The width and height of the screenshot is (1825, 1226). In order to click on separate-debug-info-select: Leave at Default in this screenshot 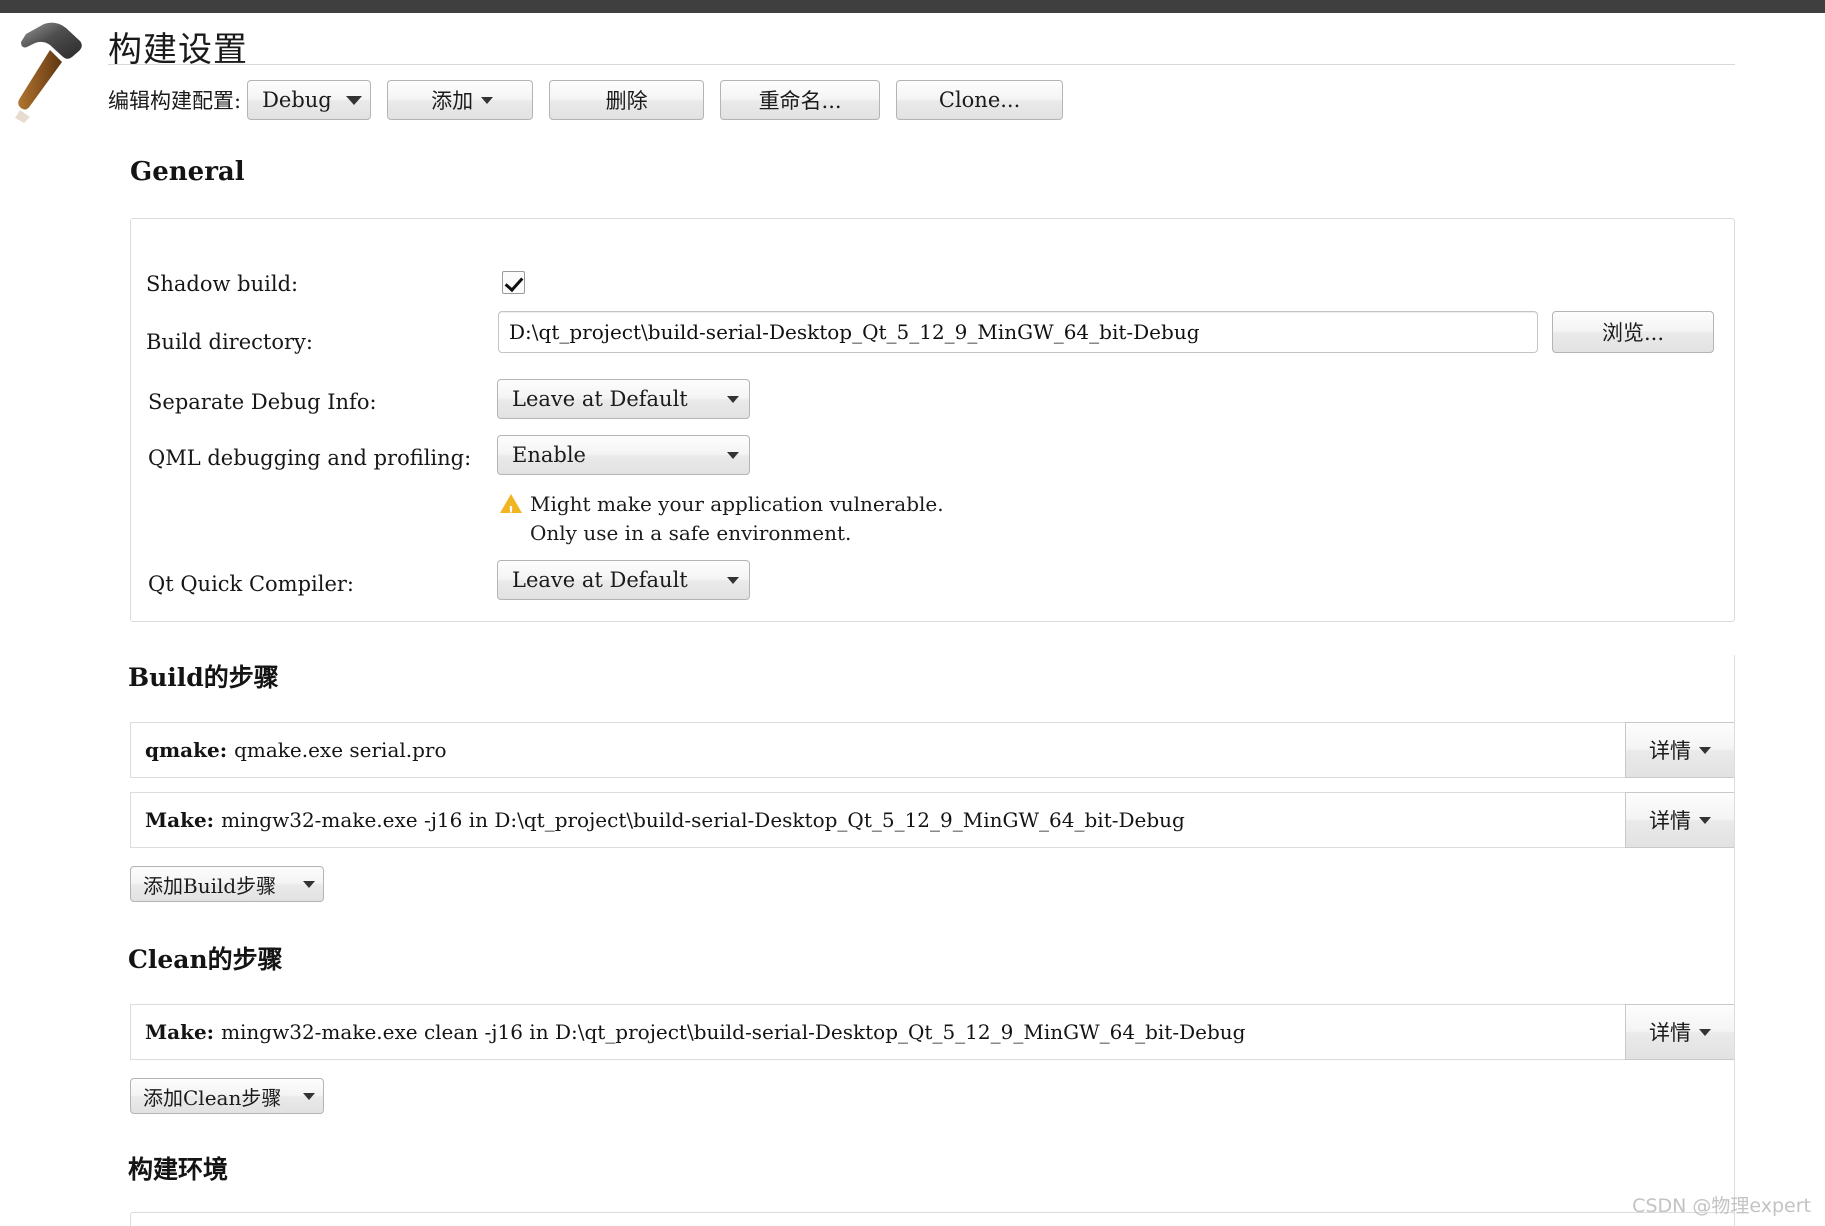, I will do `click(623, 399)`.